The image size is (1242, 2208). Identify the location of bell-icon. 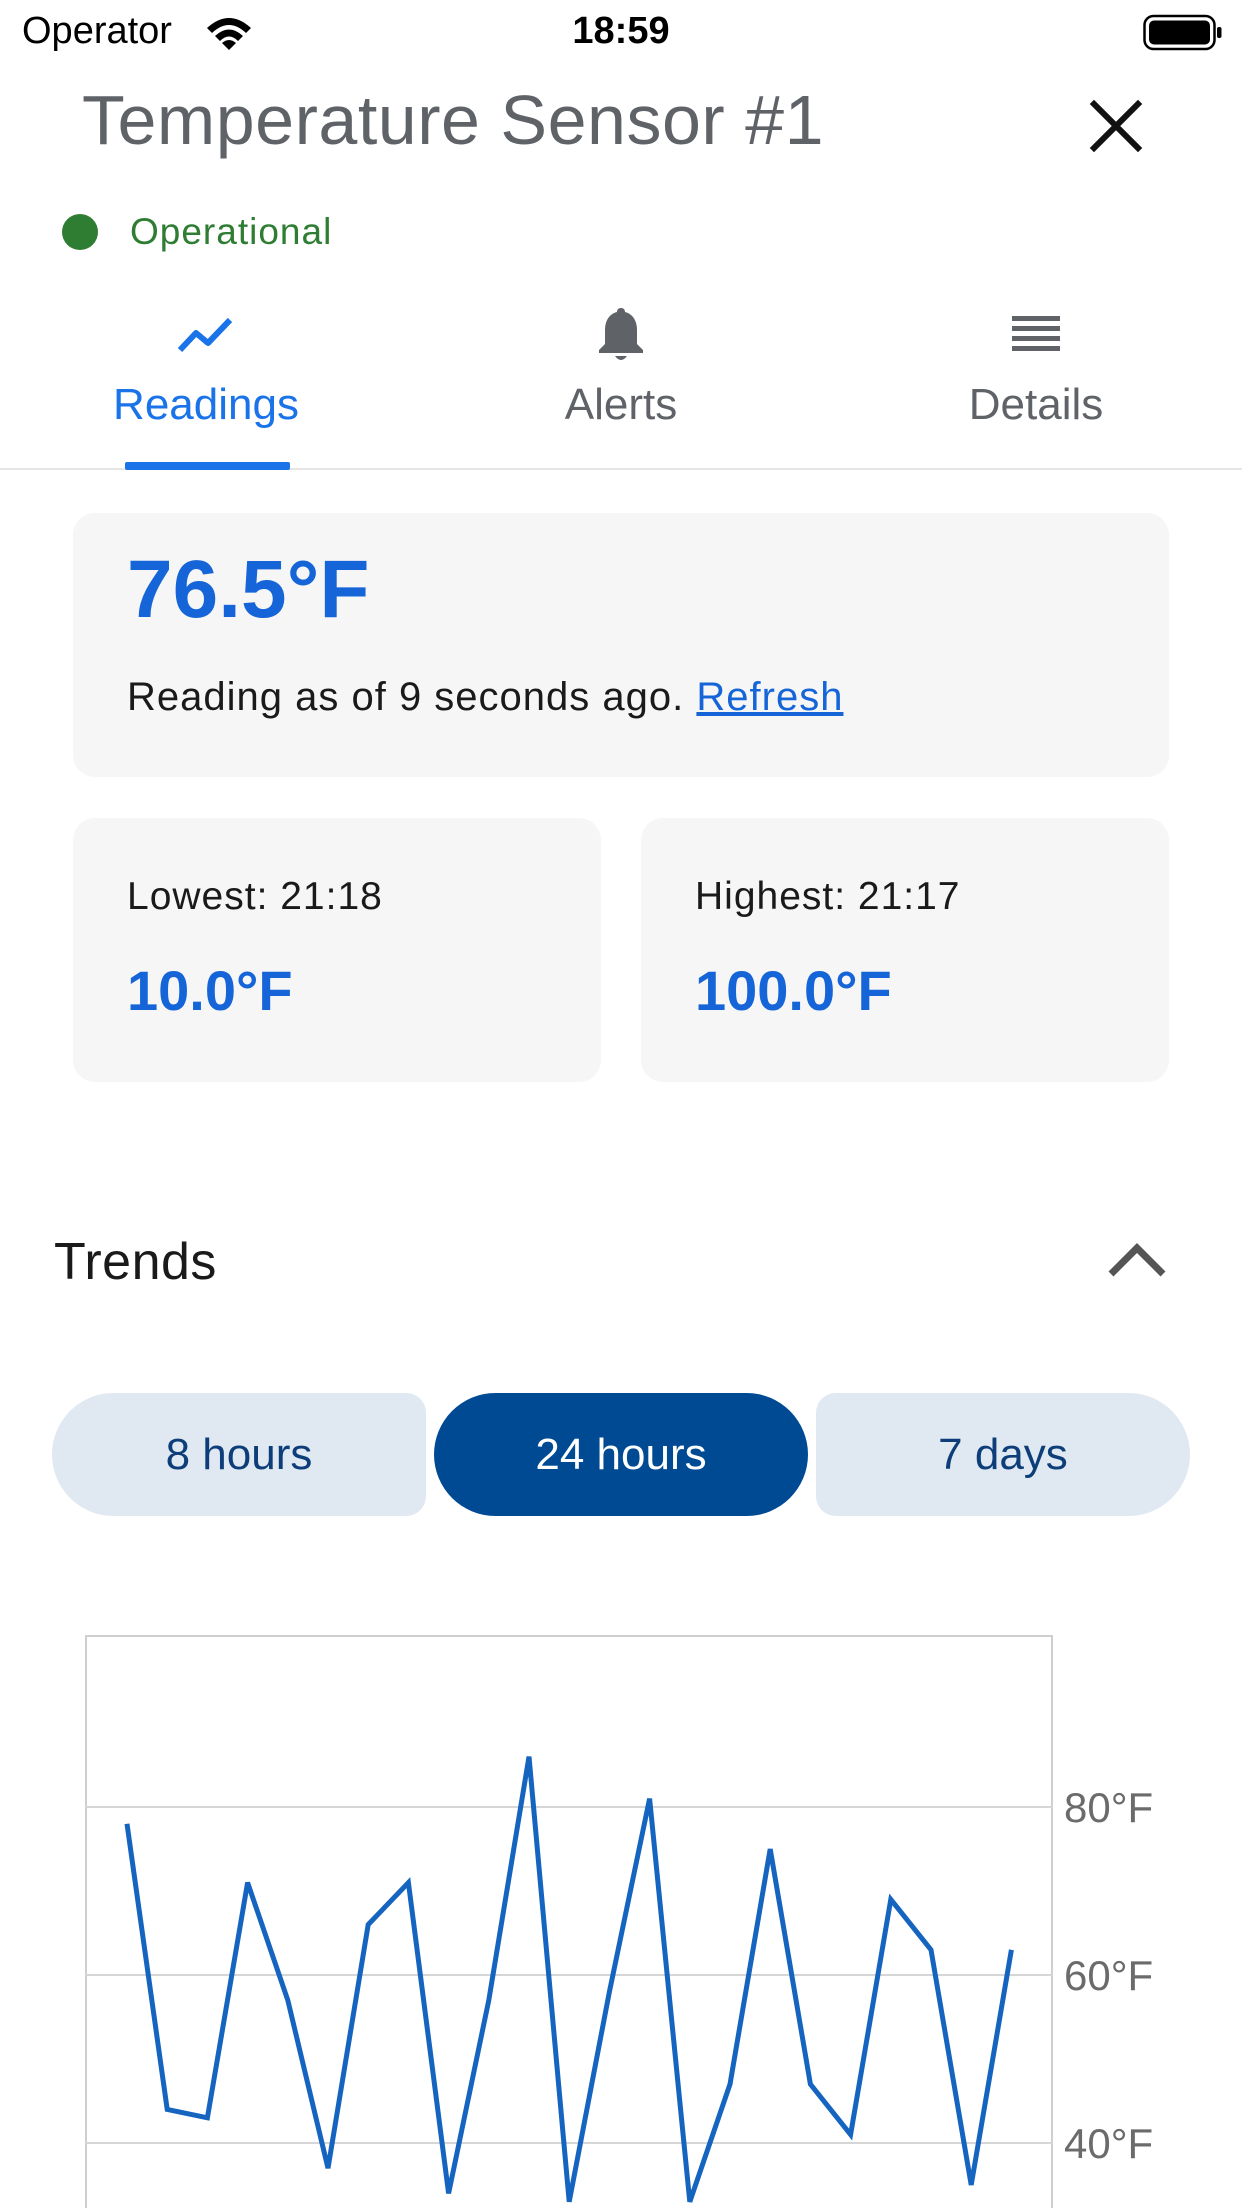
(621, 334).